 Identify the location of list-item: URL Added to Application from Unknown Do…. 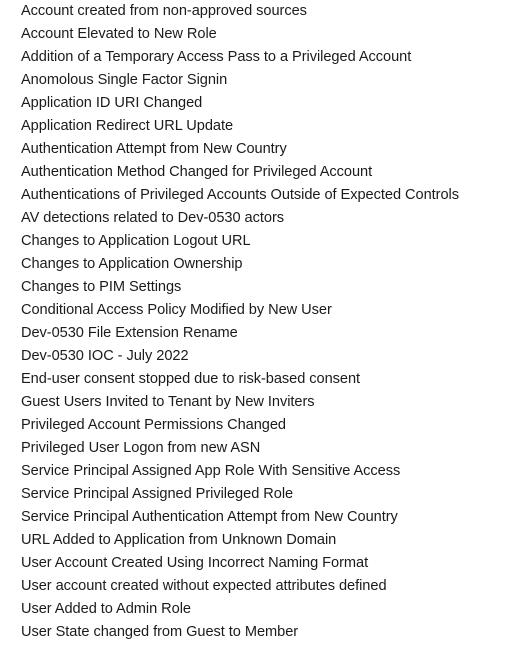
(179, 540).